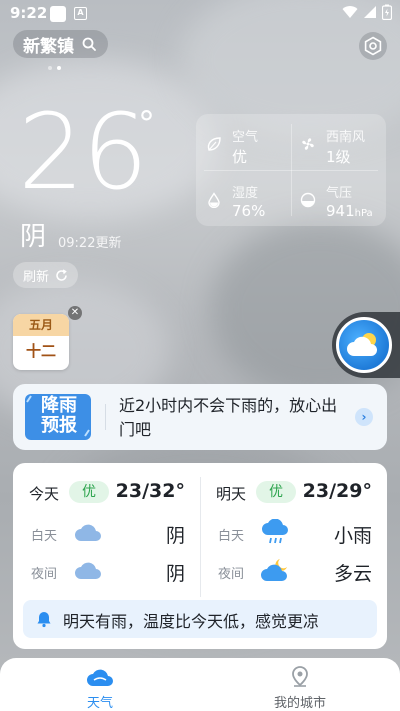 Image resolution: width=400 pixels, height=711 pixels. Describe the element at coordinates (340, 211) in the screenshot. I see `pressure-value: 941` at that location.